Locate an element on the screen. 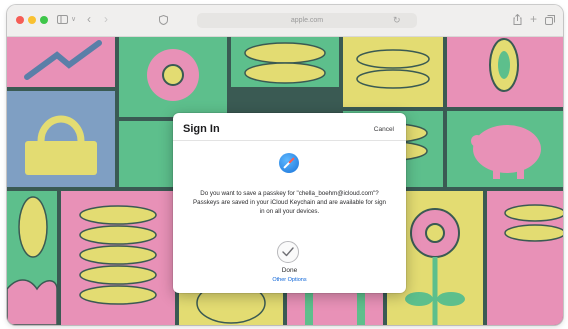  address-bar: apple.com is located at coordinates (307, 20).